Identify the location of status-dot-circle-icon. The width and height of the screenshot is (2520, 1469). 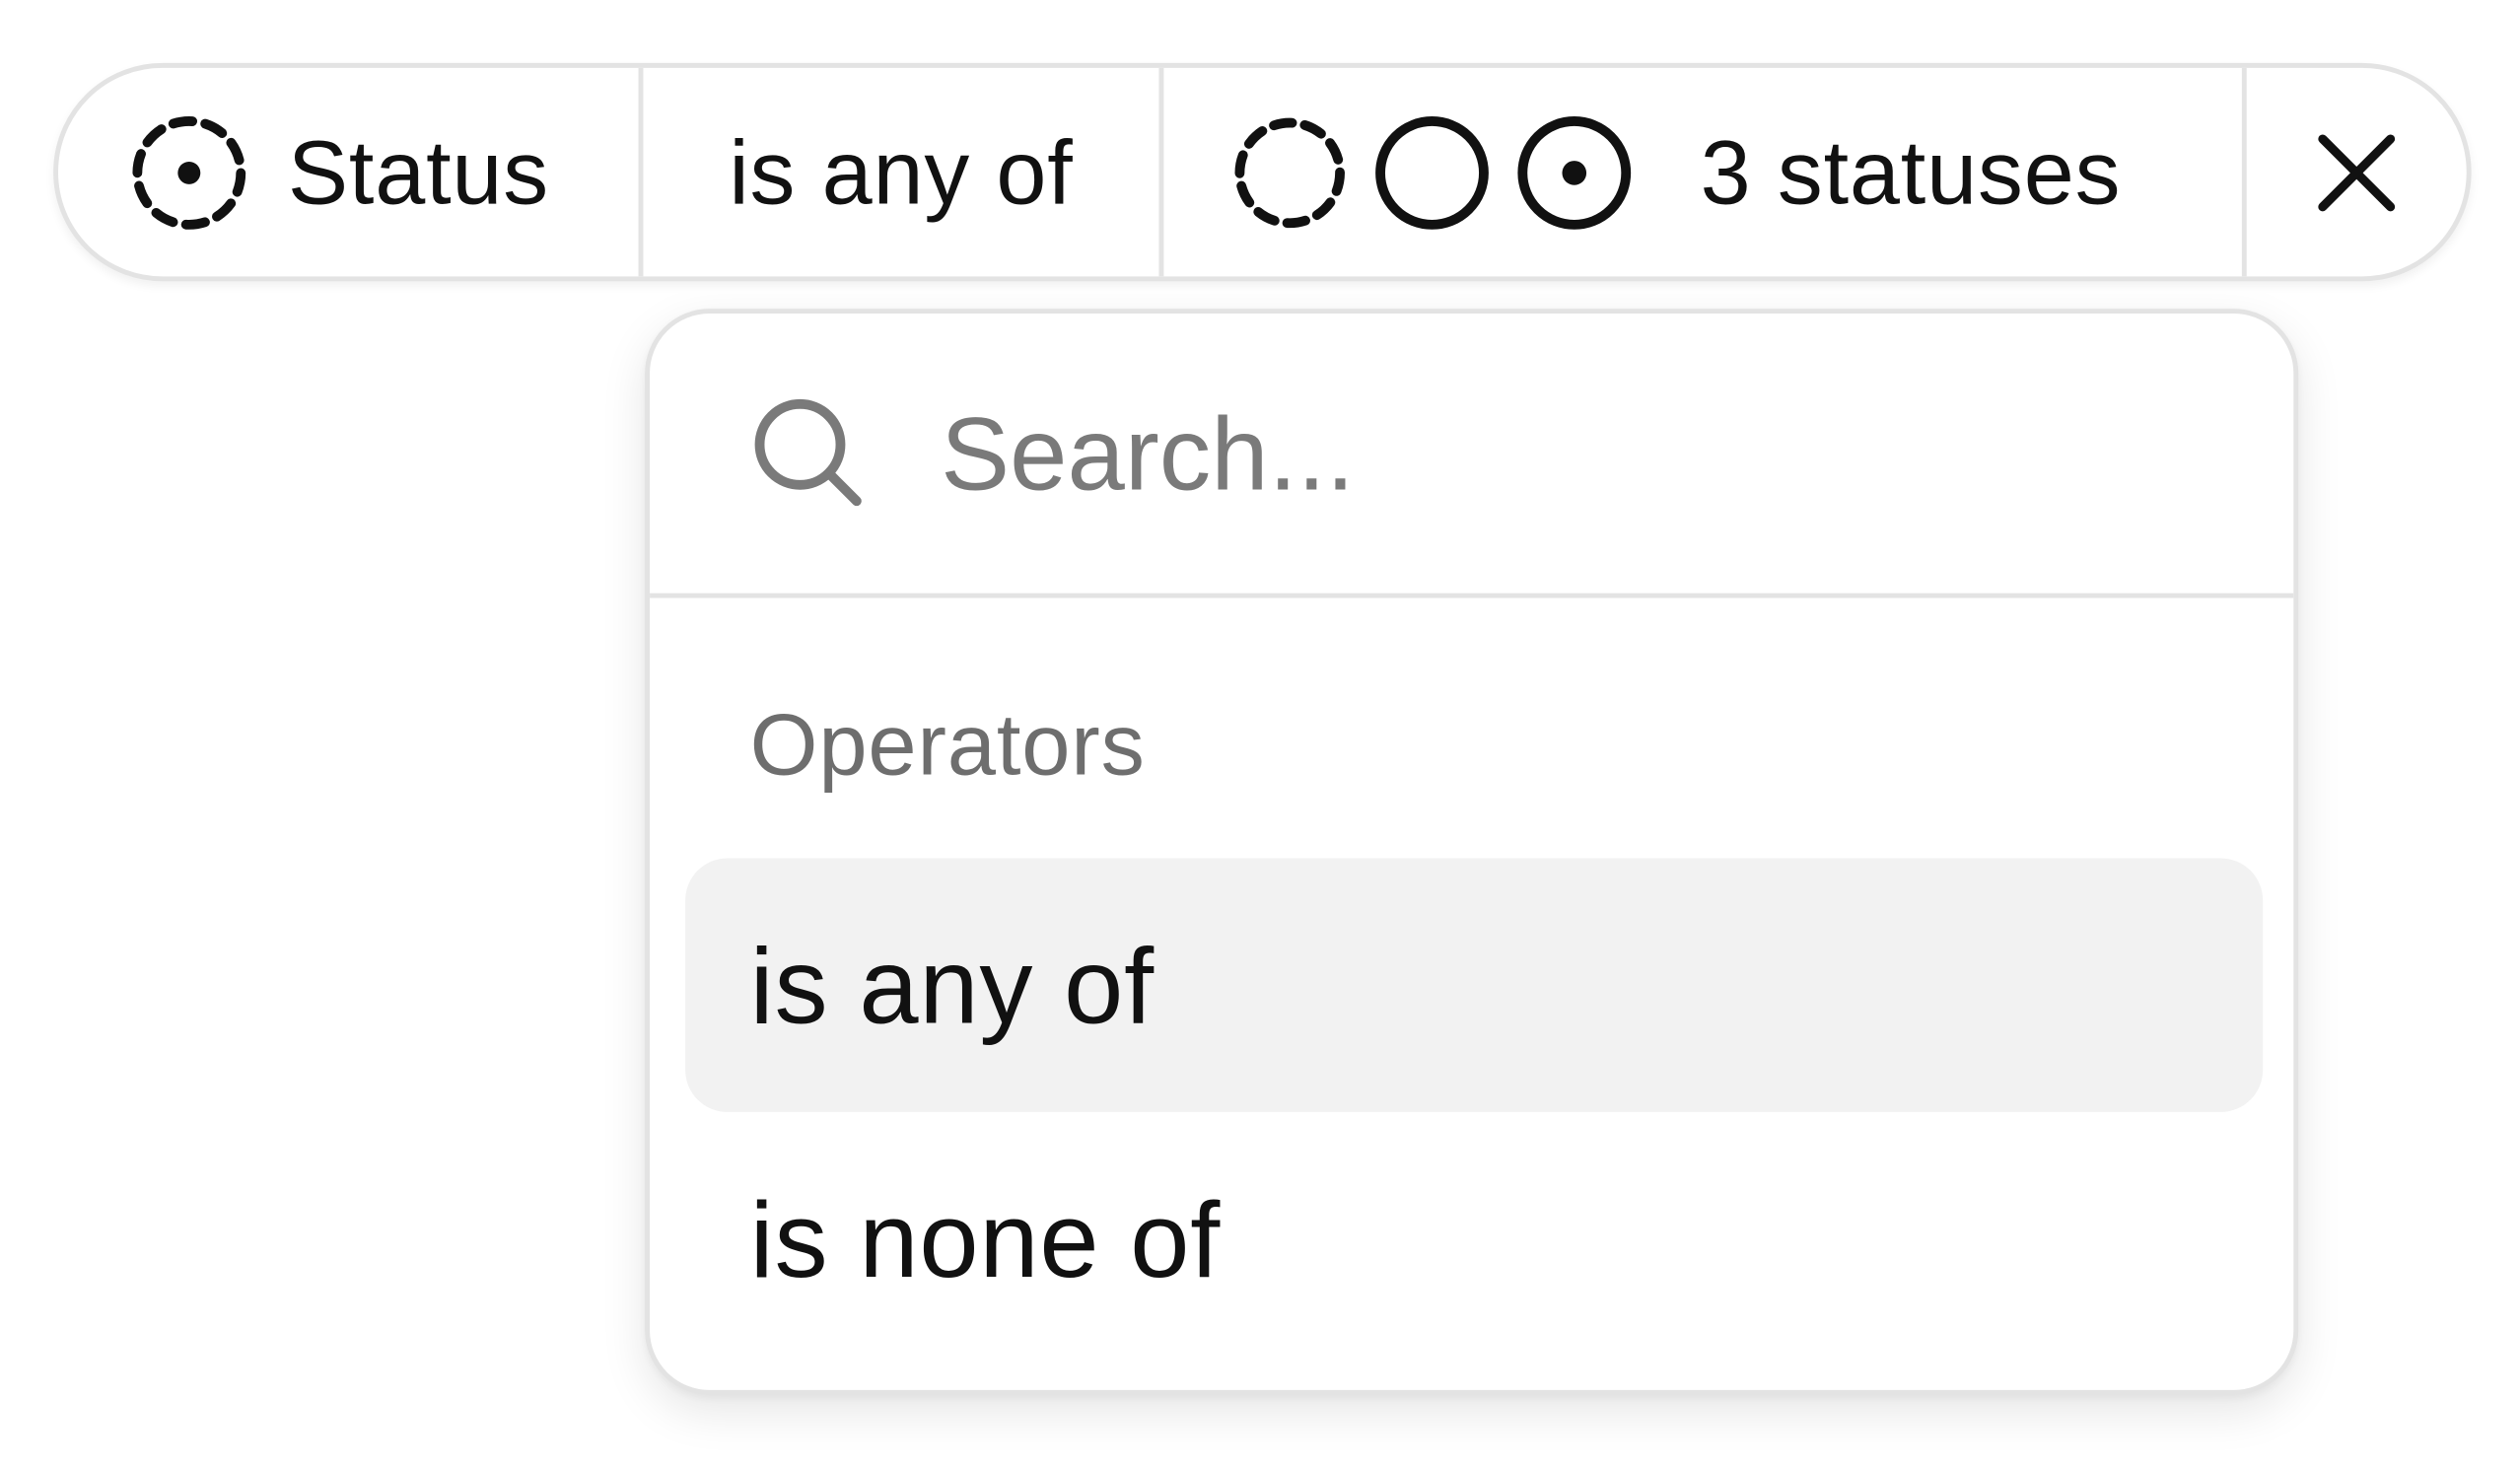
(1574, 172).